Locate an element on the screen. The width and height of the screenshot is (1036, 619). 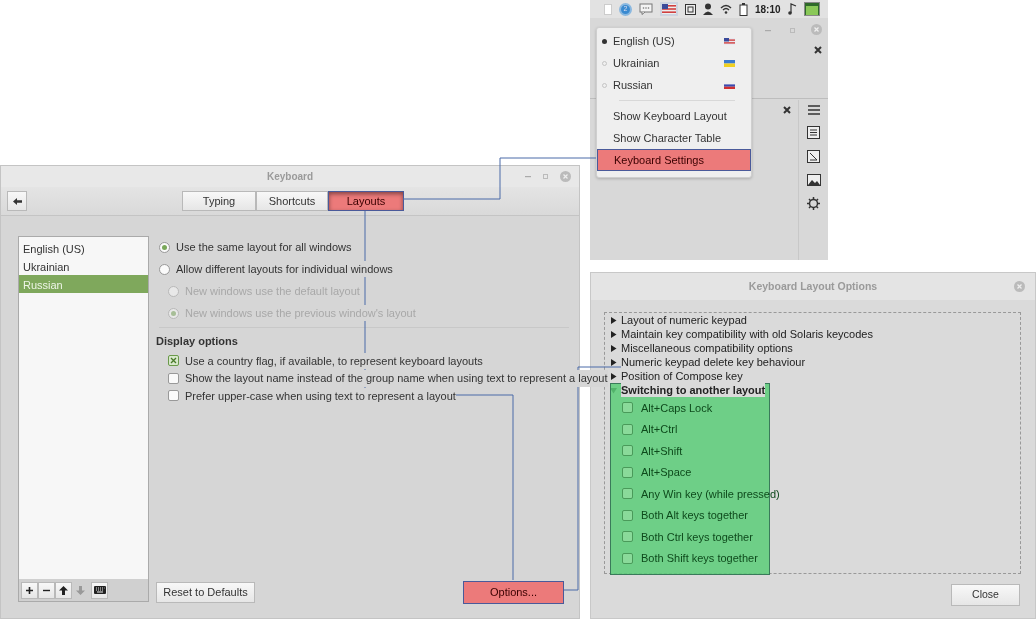
option-label: Alt+Ctrl is located at coordinates (659, 429).